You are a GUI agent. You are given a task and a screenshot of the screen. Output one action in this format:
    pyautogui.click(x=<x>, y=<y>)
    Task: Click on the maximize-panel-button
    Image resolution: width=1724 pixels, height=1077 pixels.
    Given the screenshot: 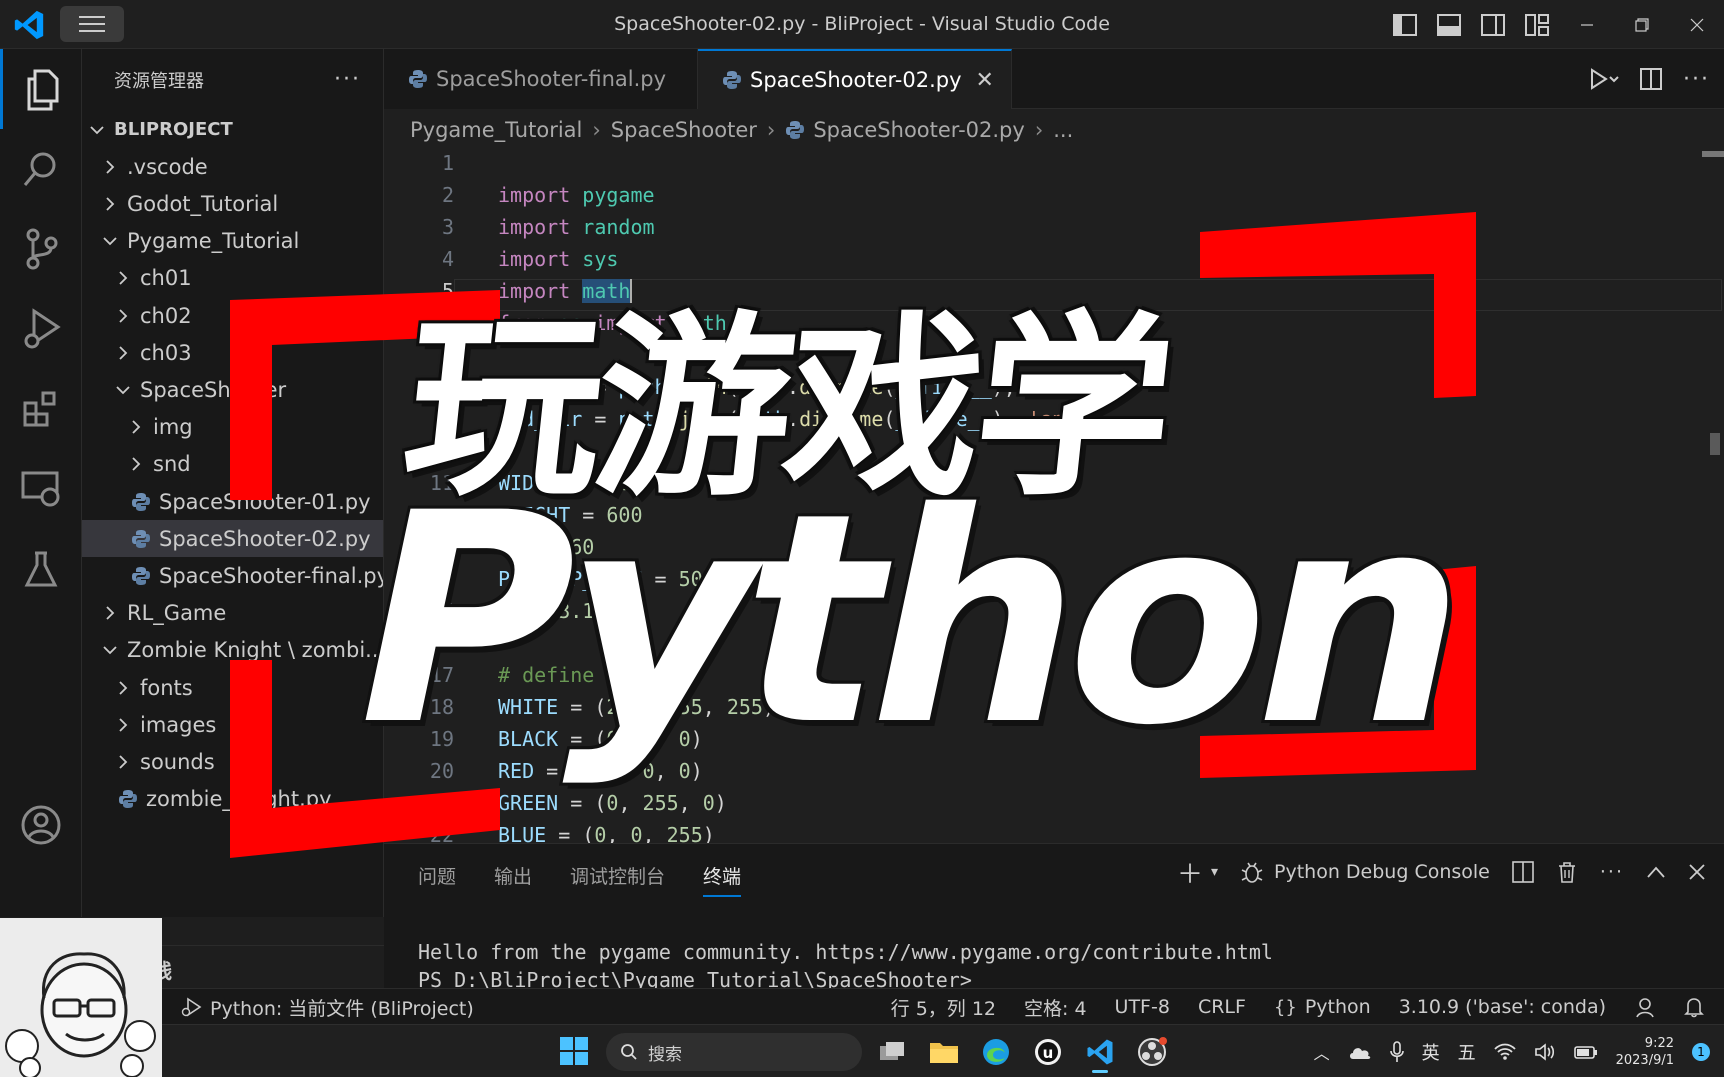 What is the action you would take?
    pyautogui.click(x=1656, y=872)
    